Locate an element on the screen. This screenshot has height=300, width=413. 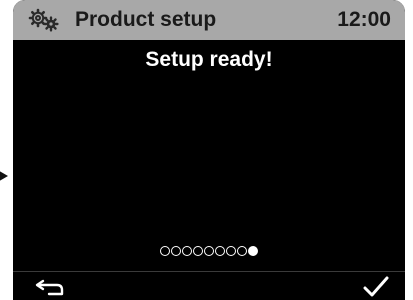
screen-title: Product setup is located at coordinates (146, 19).